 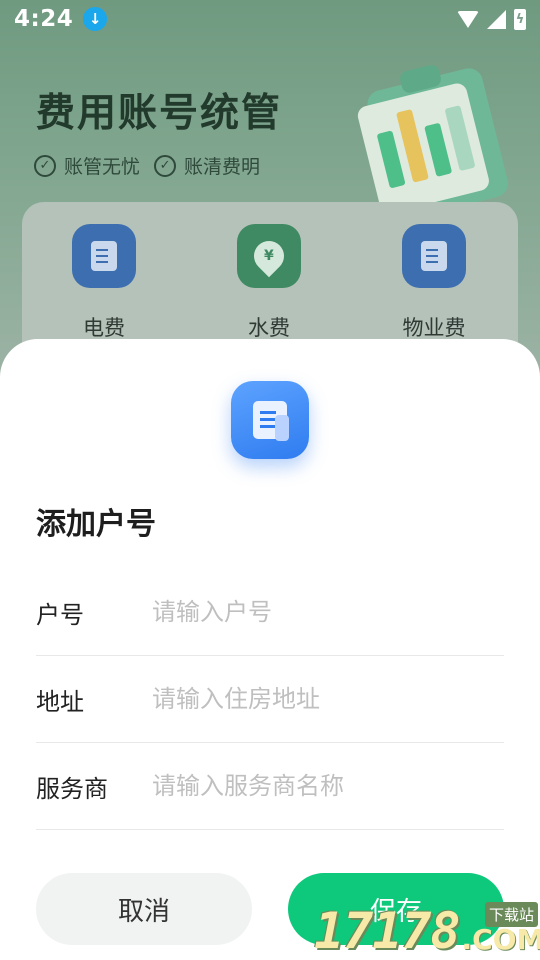 I want to click on category-label: 电费, so click(x=104, y=328).